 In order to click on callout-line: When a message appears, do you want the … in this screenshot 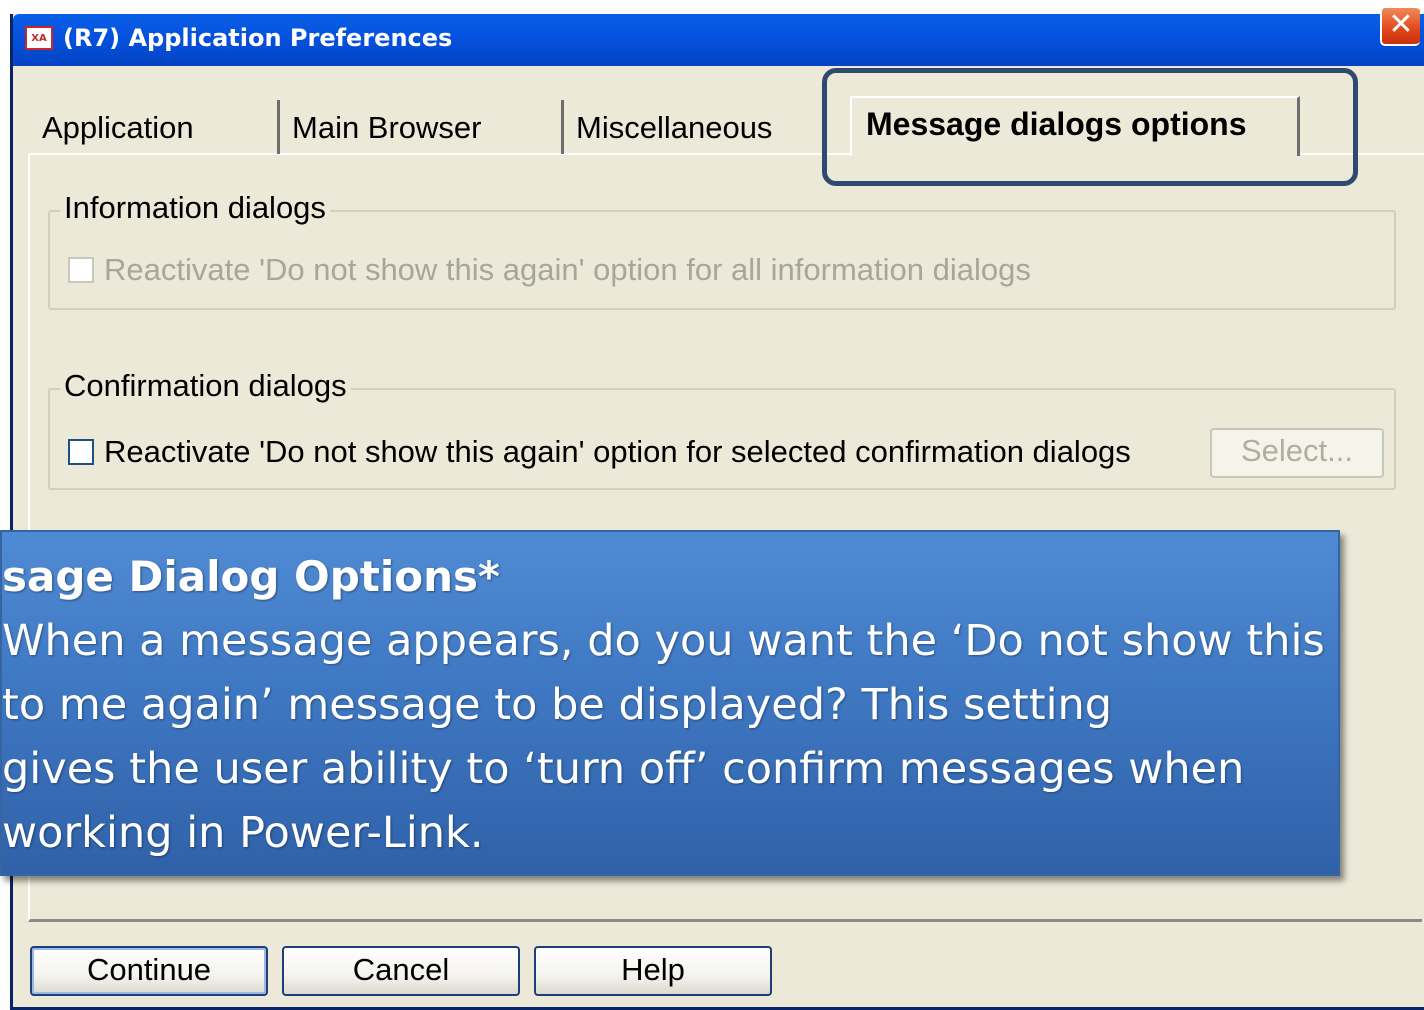, I will do `click(663, 641)`.